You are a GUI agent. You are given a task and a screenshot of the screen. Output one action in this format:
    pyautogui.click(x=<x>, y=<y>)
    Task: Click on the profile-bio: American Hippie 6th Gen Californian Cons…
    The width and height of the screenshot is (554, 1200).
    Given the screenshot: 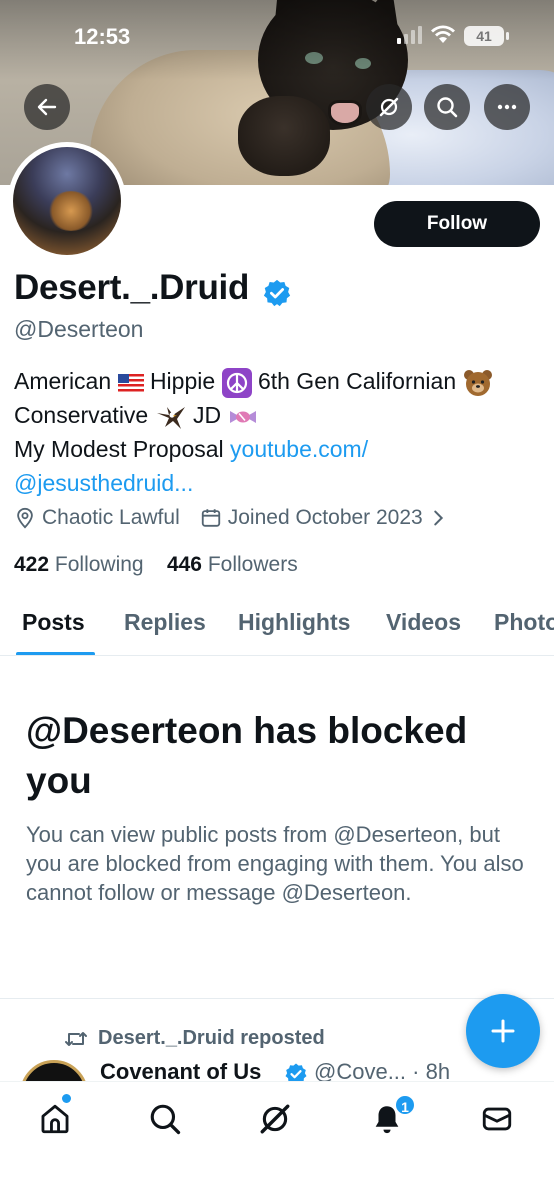 What is the action you would take?
    pyautogui.click(x=279, y=432)
    